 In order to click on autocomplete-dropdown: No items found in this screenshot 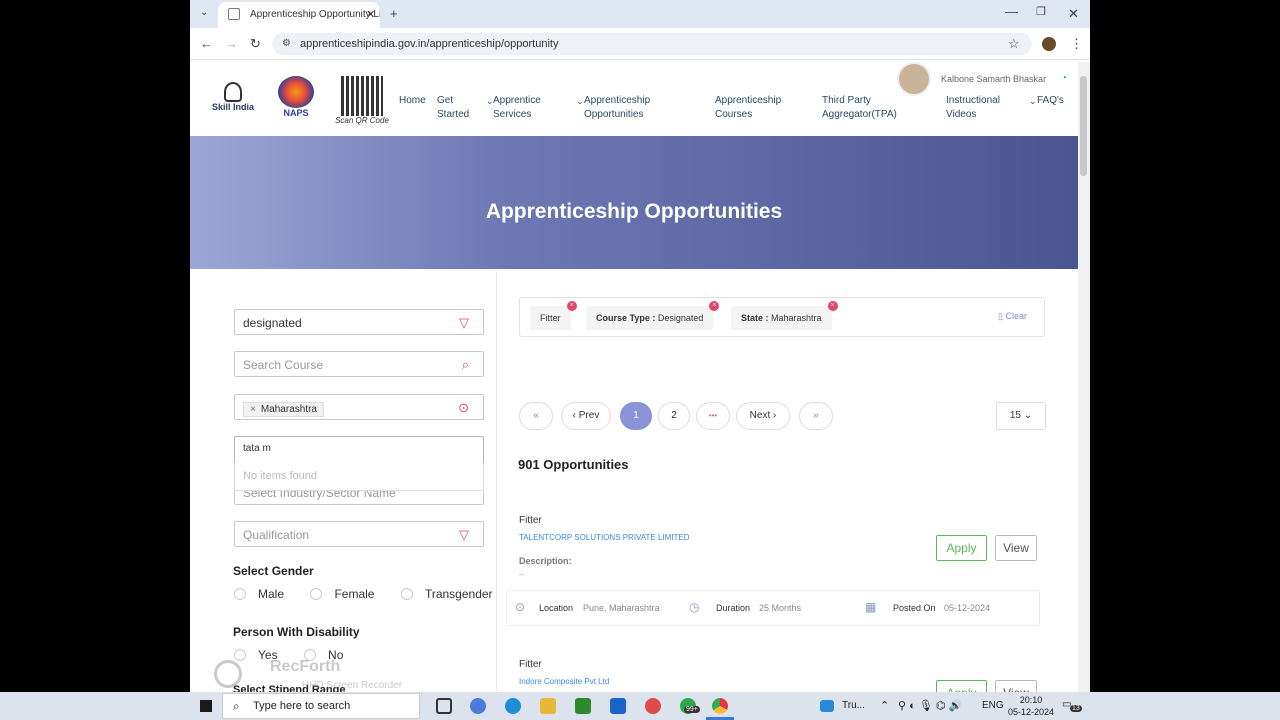, I will do `click(359, 477)`.